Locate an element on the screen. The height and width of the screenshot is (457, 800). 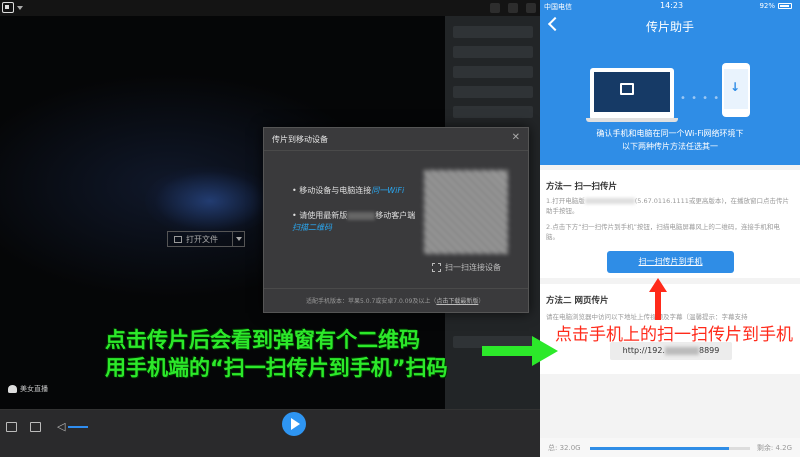
version-note-text: 适配手机版本：苹果5.0.7或安卓7.0.09及以上（ is located at coordinates (371, 301).